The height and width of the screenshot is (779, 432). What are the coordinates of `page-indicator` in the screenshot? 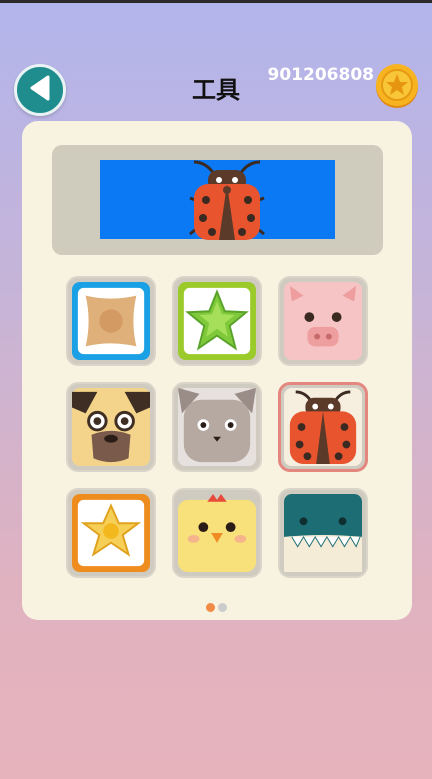 It's located at (217, 608).